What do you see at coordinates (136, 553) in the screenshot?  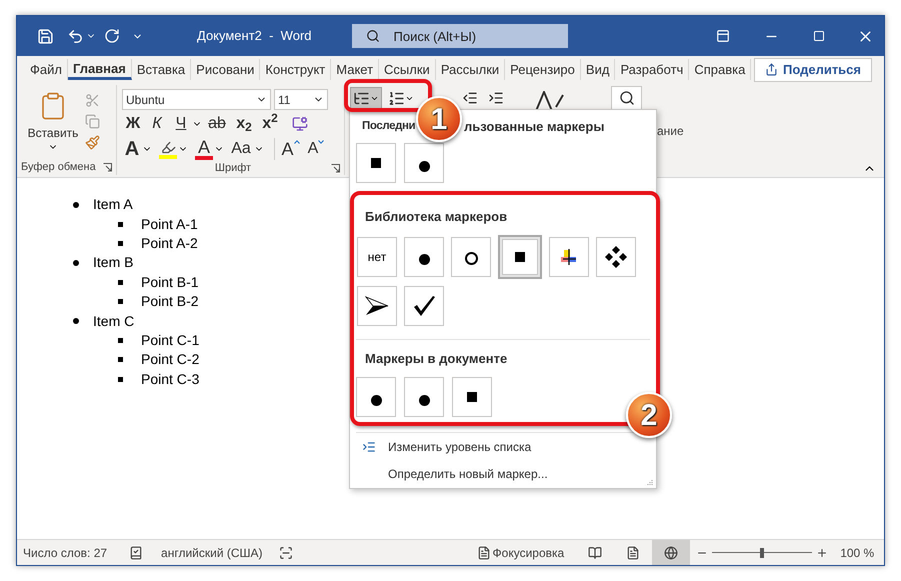 I see `proofing-icon` at bounding box center [136, 553].